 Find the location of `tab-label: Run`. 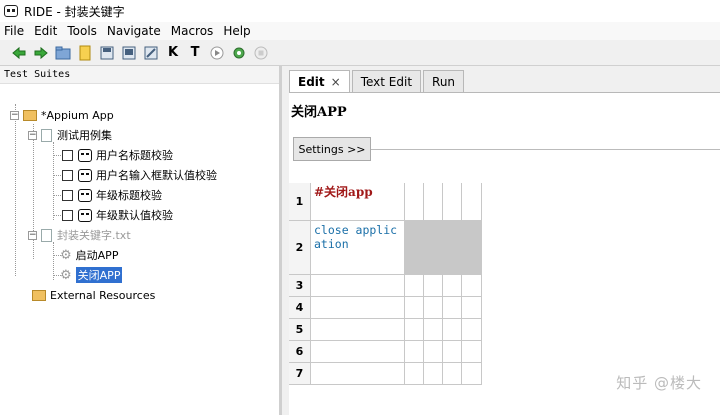

tab-label: Run is located at coordinates (444, 81).